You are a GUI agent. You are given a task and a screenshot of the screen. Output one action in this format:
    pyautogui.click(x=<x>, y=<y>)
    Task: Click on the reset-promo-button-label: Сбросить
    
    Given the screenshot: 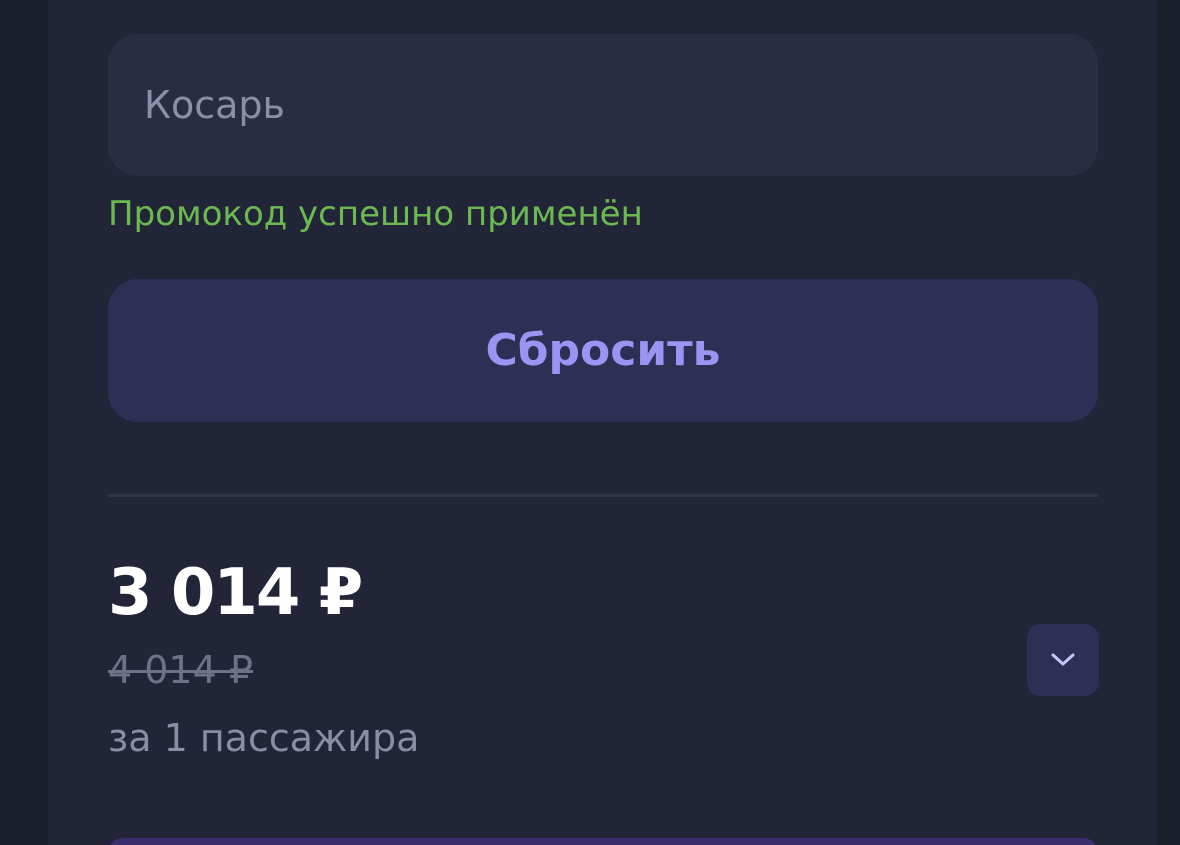 What is the action you would take?
    pyautogui.click(x=603, y=350)
    